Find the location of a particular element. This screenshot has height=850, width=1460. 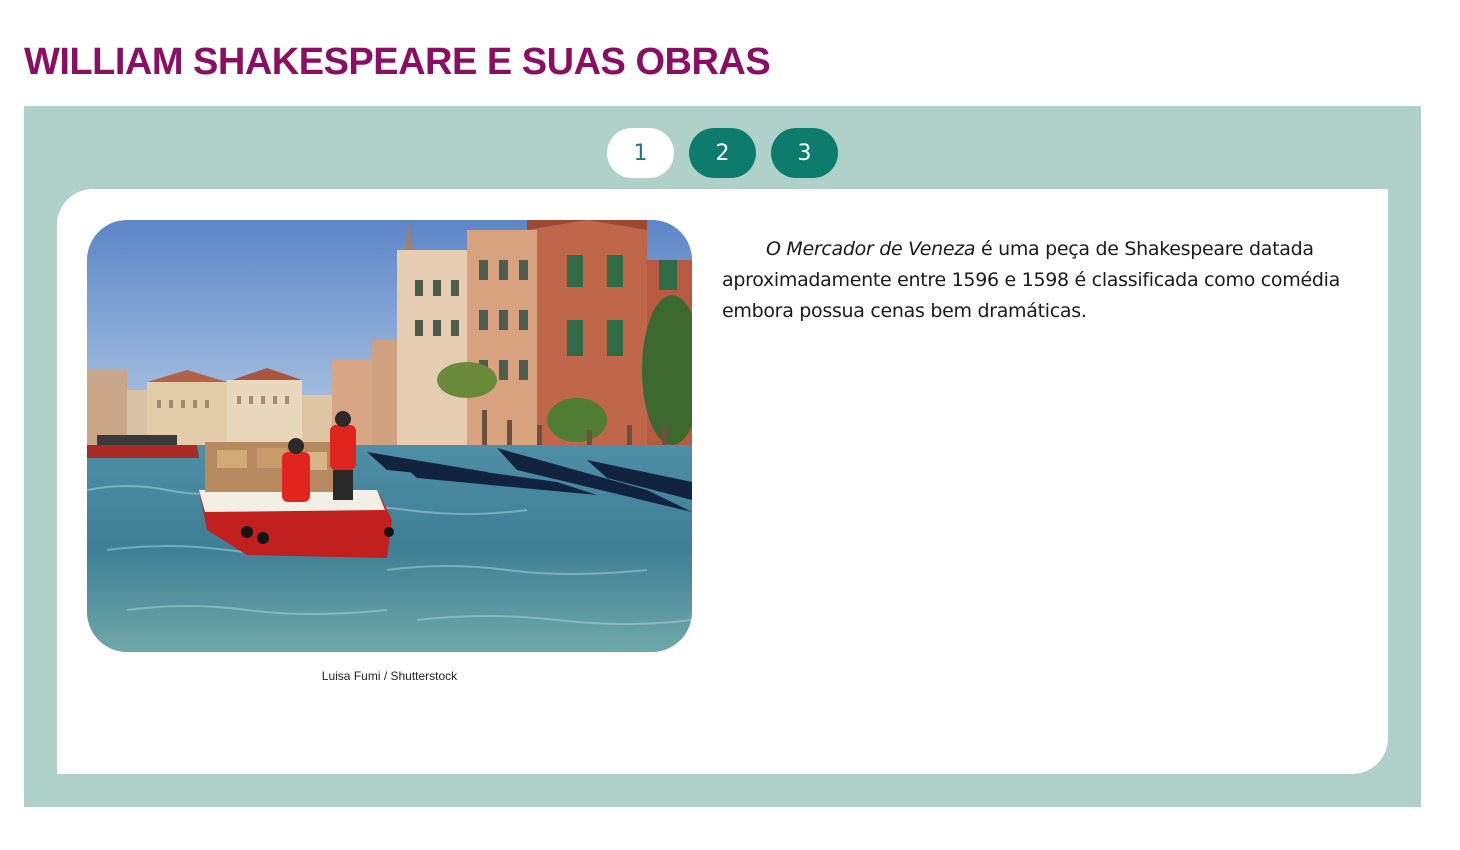

page-button-3: 3 is located at coordinates (804, 153).